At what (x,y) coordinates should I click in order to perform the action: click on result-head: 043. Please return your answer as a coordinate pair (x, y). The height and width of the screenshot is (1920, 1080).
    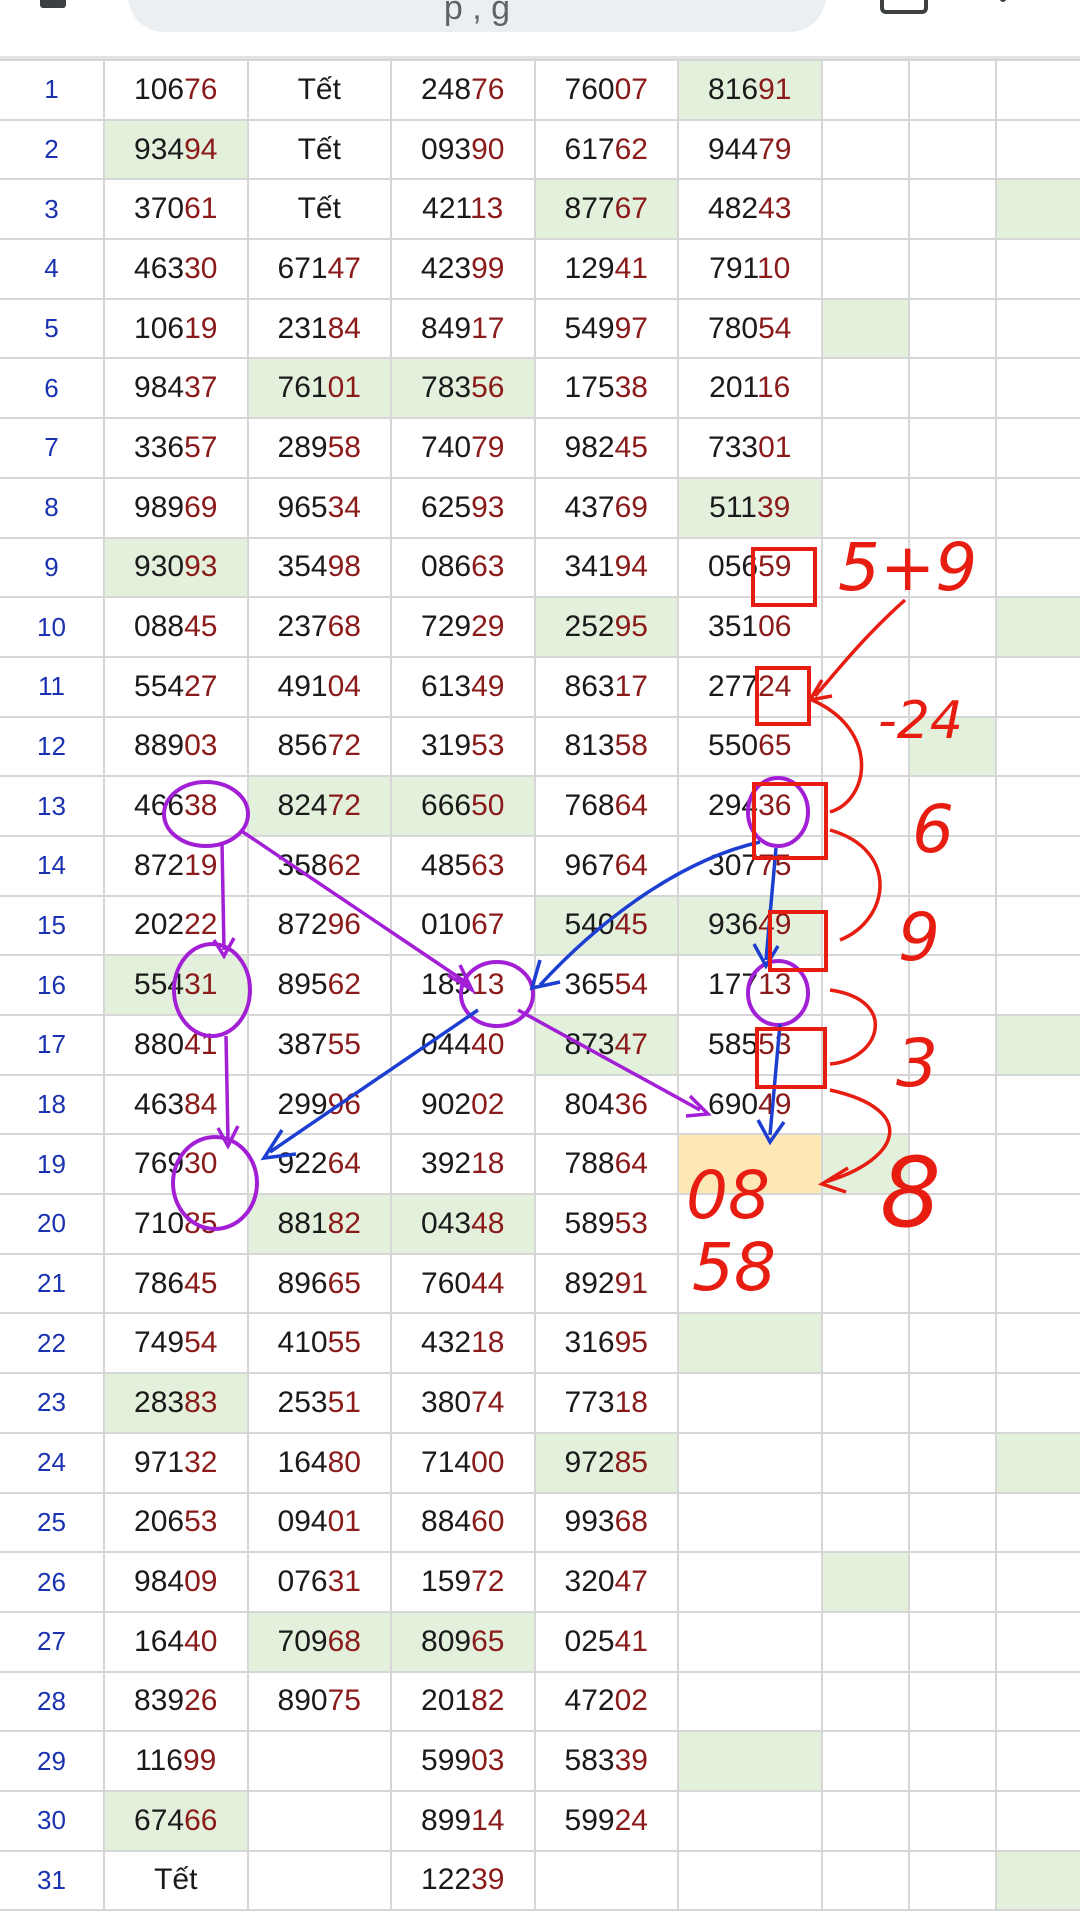
    Looking at the image, I should click on (446, 1223).